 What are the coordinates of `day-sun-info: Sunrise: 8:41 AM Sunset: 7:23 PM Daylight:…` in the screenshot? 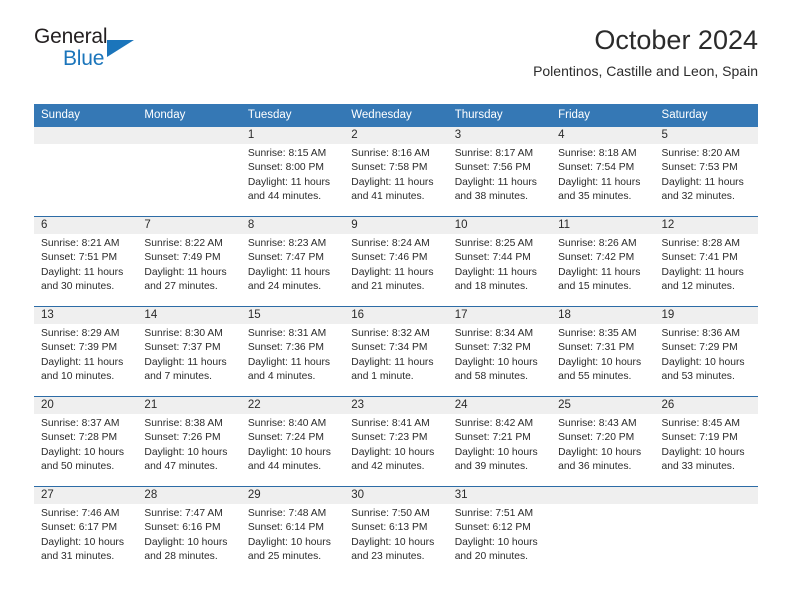 It's located at (395, 444).